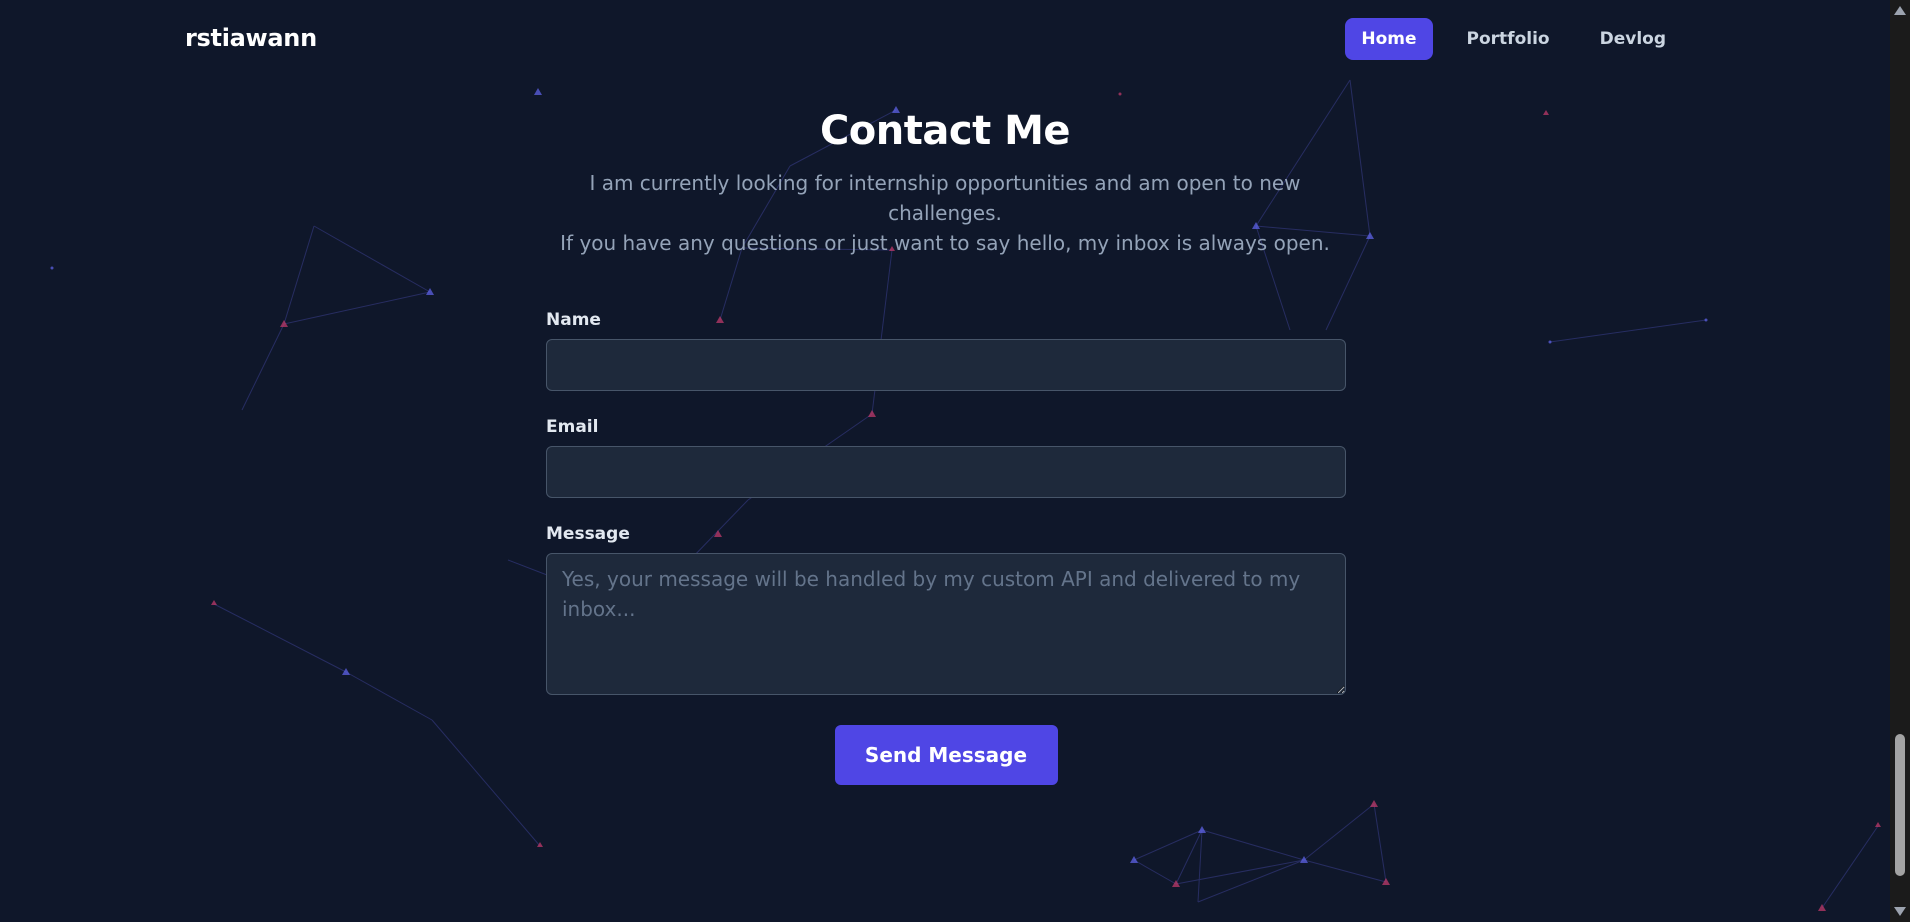 The width and height of the screenshot is (1910, 922). Describe the element at coordinates (1389, 39) in the screenshot. I see `nav-home: Home` at that location.